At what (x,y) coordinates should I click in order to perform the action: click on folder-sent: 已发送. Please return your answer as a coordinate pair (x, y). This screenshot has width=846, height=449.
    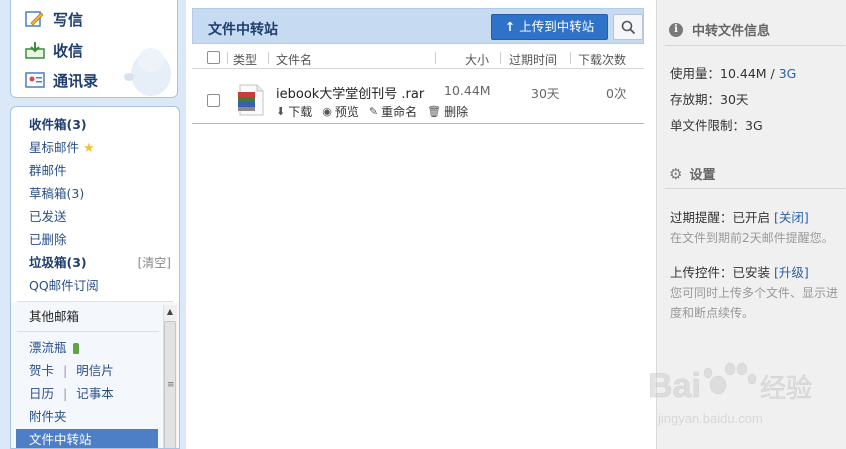
    Looking at the image, I should click on (48, 217).